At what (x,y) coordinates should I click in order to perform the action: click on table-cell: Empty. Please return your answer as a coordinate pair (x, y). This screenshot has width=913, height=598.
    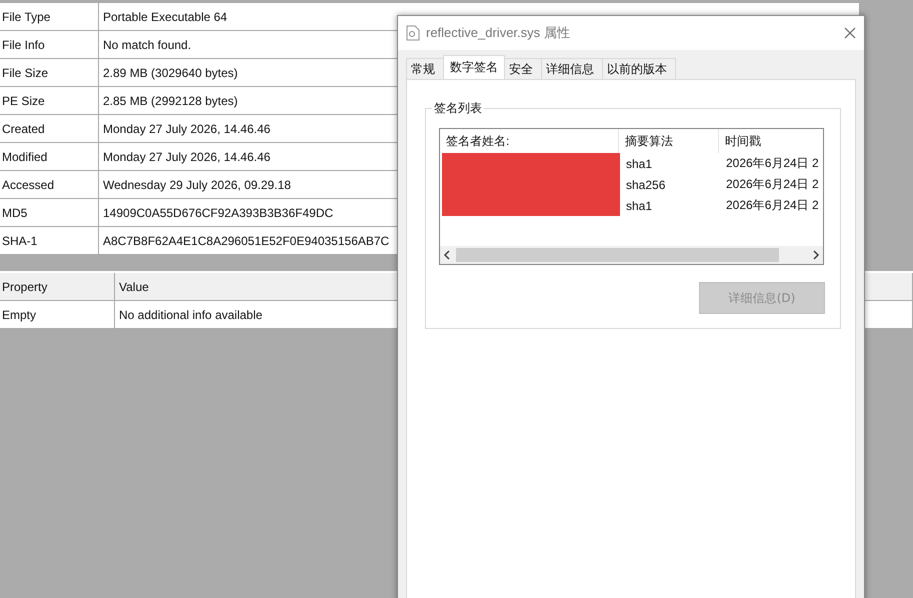
    Looking at the image, I should click on (57, 314).